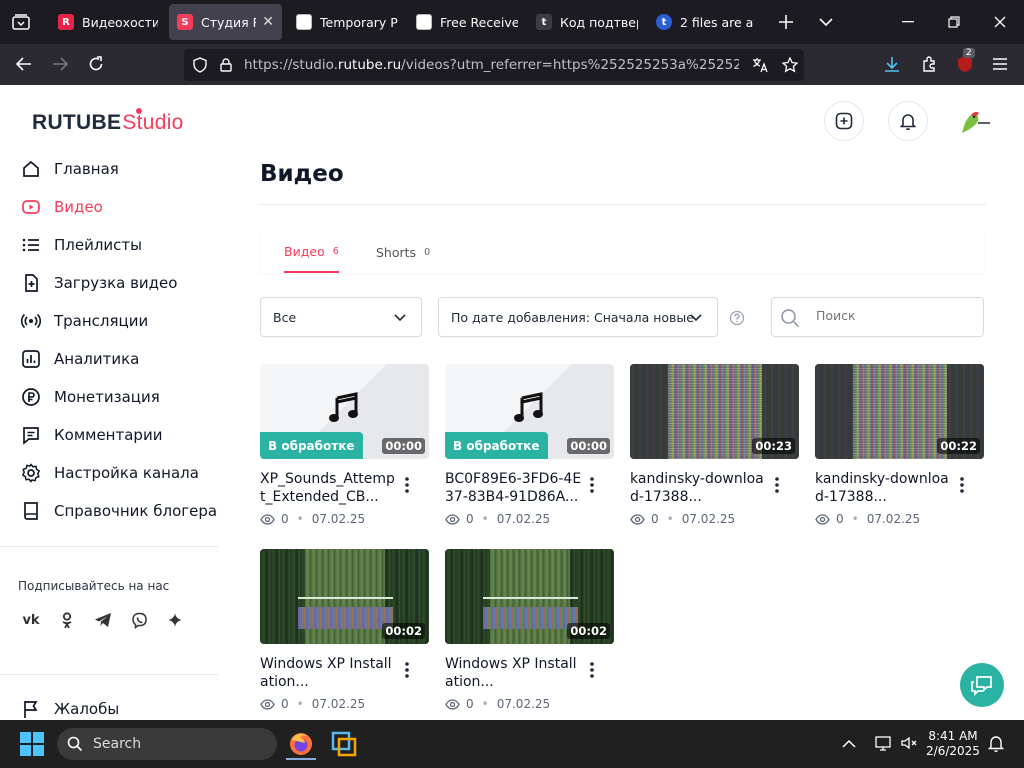 This screenshot has height=768, width=1024. I want to click on sidebar-item-complaints: Жалобы, so click(69, 707).